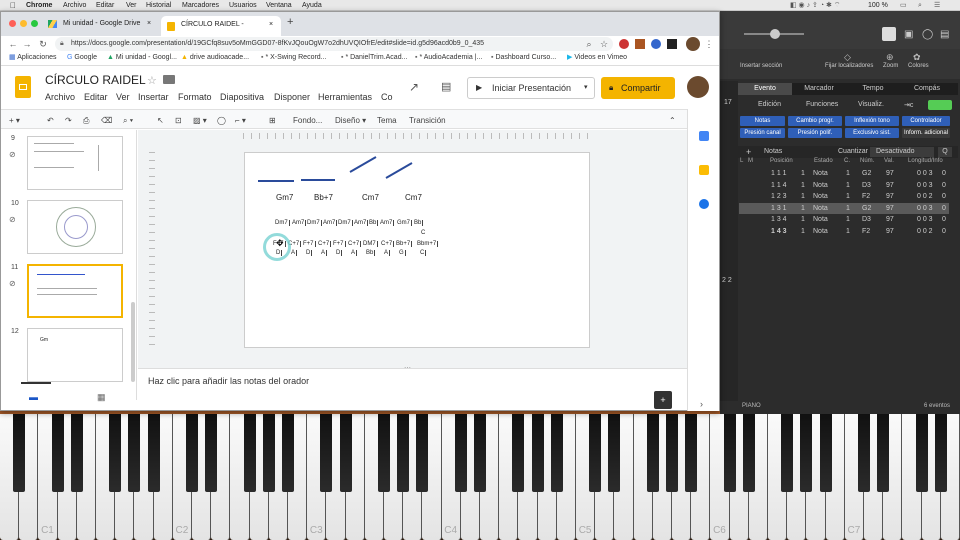 This screenshot has width=960, height=540. I want to click on note-pad-icon: ▣, so click(908, 34).